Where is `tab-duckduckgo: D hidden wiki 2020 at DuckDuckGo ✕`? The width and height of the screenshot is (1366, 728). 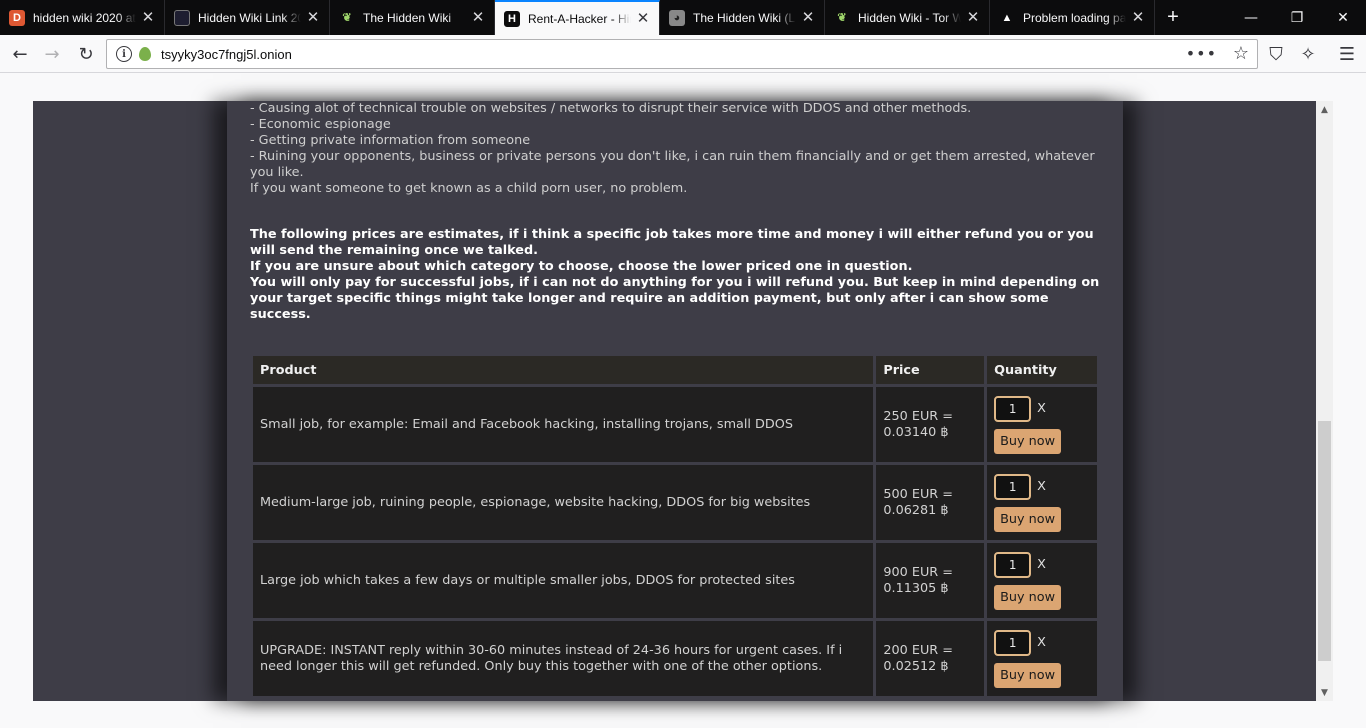 tab-duckduckgo: D hidden wiki 2020 at DuckDuckGo ✕ is located at coordinates (82, 17).